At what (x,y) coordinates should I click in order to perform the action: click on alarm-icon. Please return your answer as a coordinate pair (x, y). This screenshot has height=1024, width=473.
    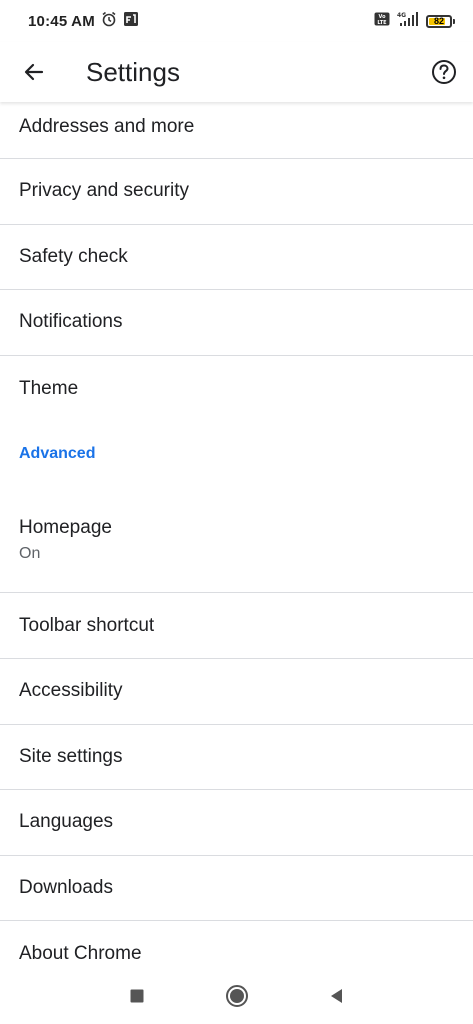
    Looking at the image, I should click on (109, 21).